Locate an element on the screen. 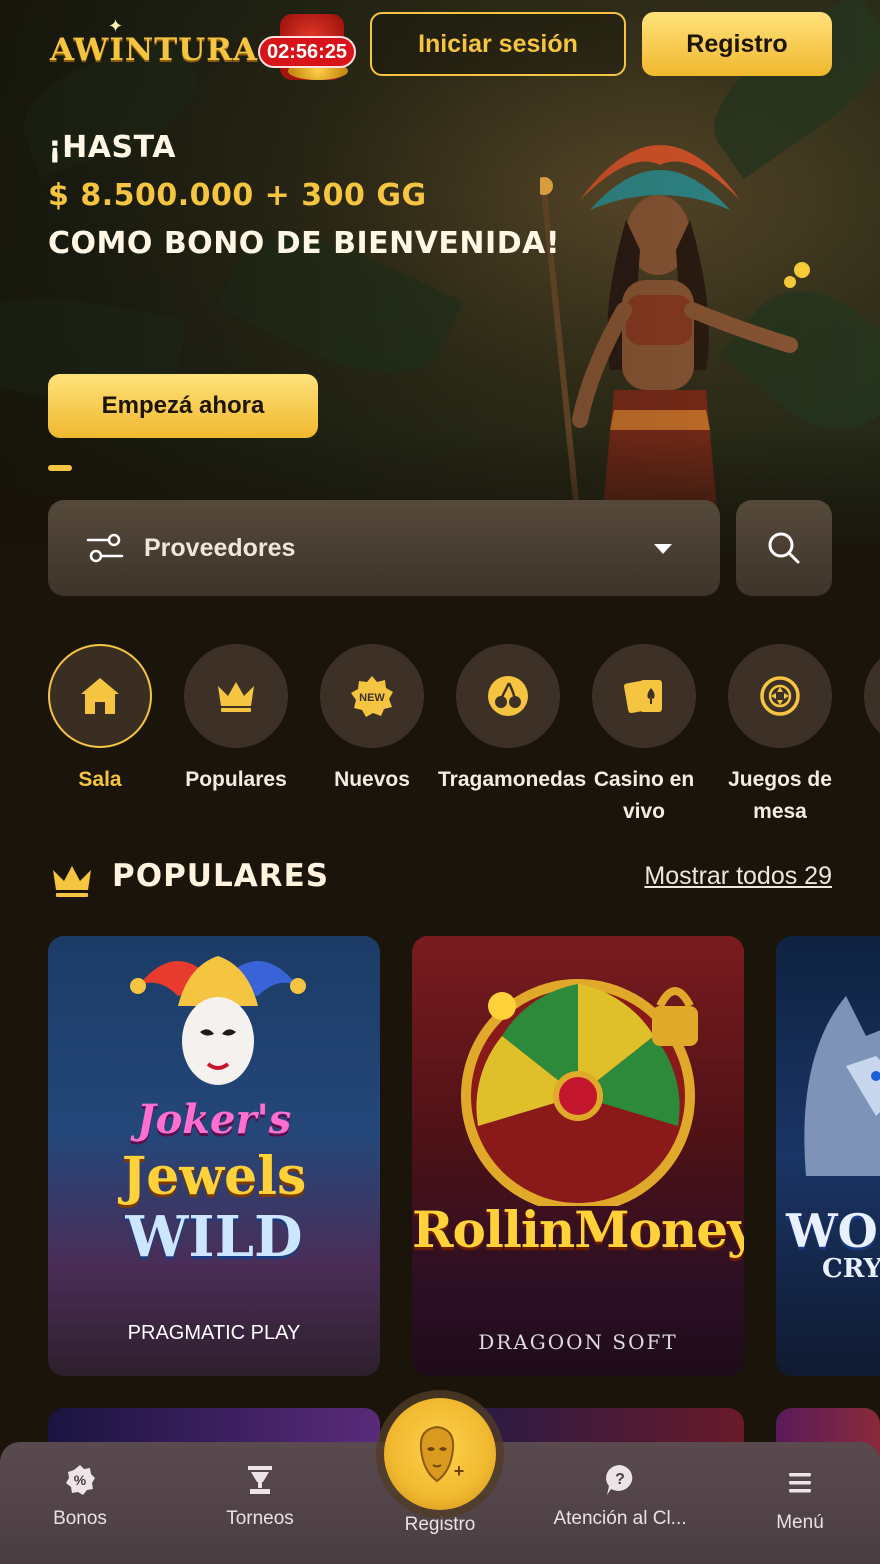 The height and width of the screenshot is (1564, 880). mask-icon: + is located at coordinates (442, 1454).